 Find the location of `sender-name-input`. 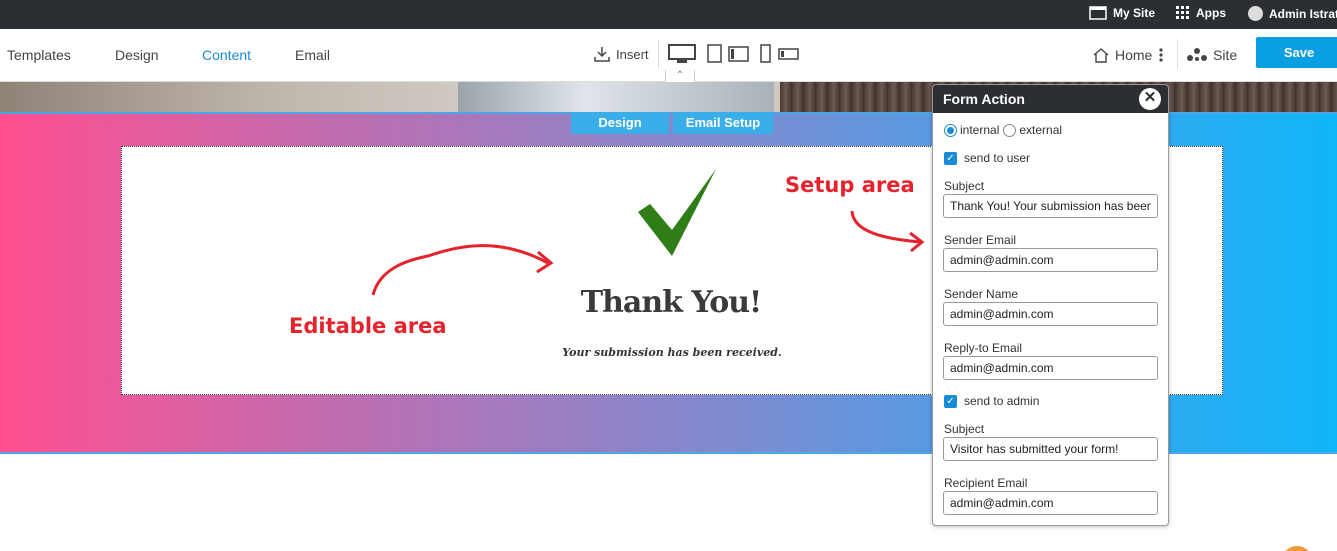

sender-name-input is located at coordinates (1050, 314).